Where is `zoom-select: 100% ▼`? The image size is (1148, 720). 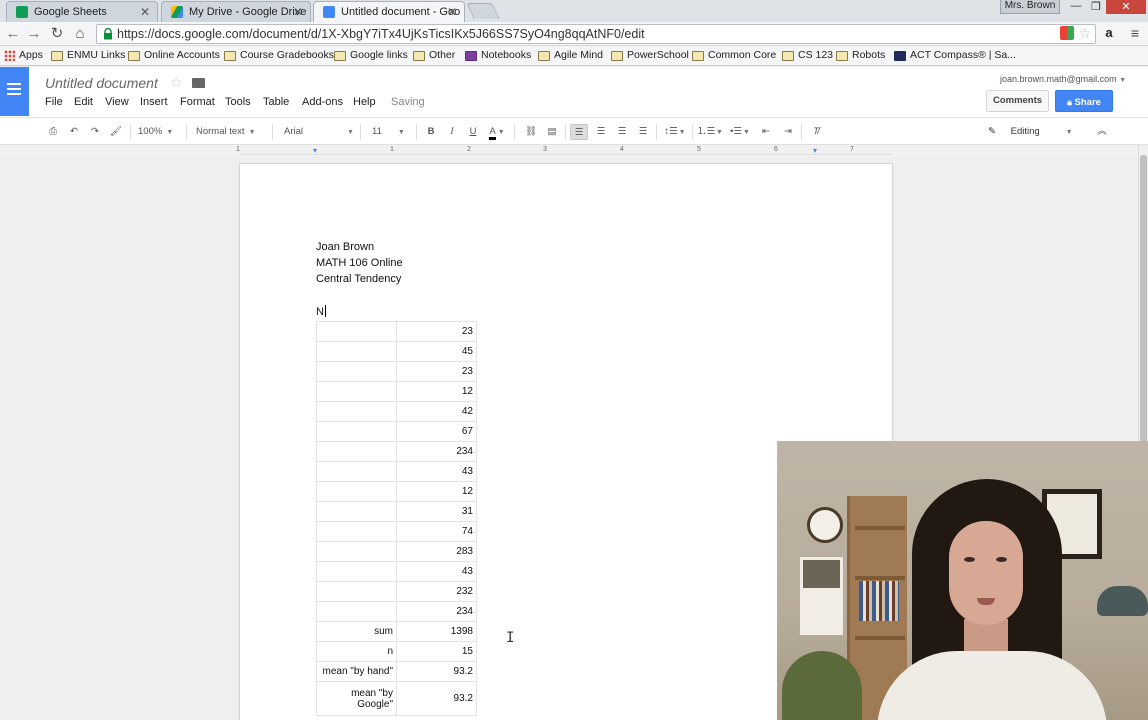 zoom-select: 100% ▼ is located at coordinates (161, 132).